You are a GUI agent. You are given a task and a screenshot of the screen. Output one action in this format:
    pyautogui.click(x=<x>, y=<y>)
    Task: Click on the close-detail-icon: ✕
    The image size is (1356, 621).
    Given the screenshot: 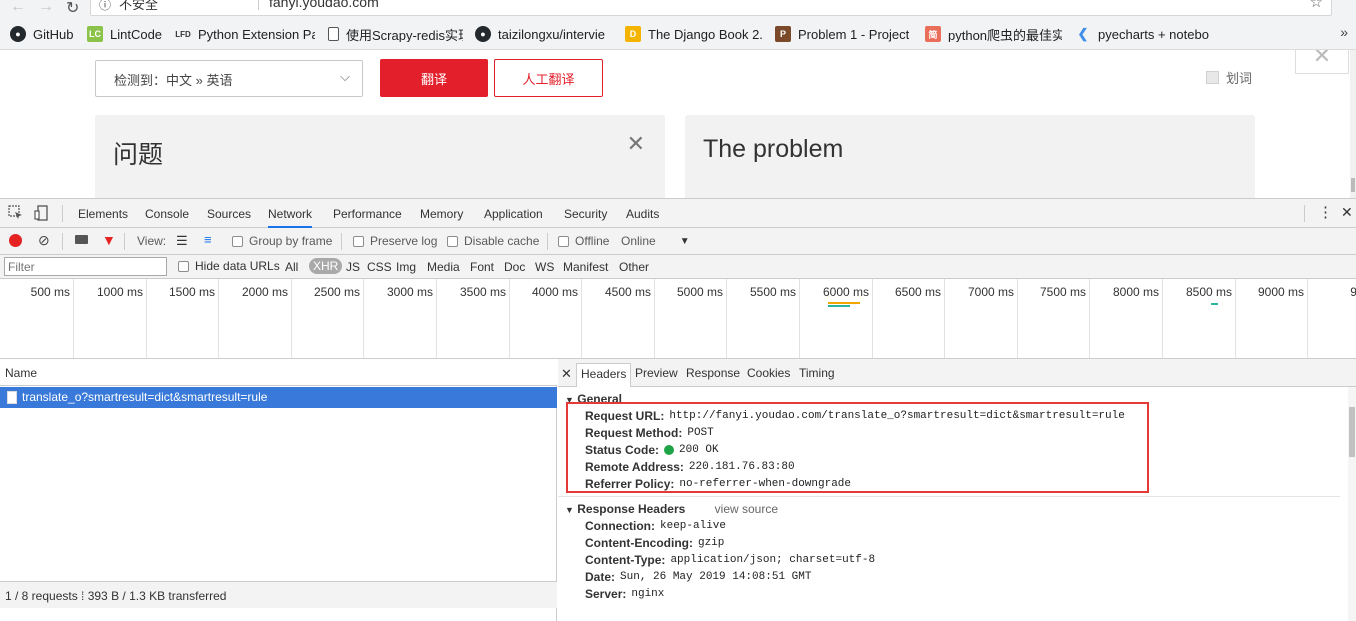 What is the action you would take?
    pyautogui.click(x=566, y=374)
    